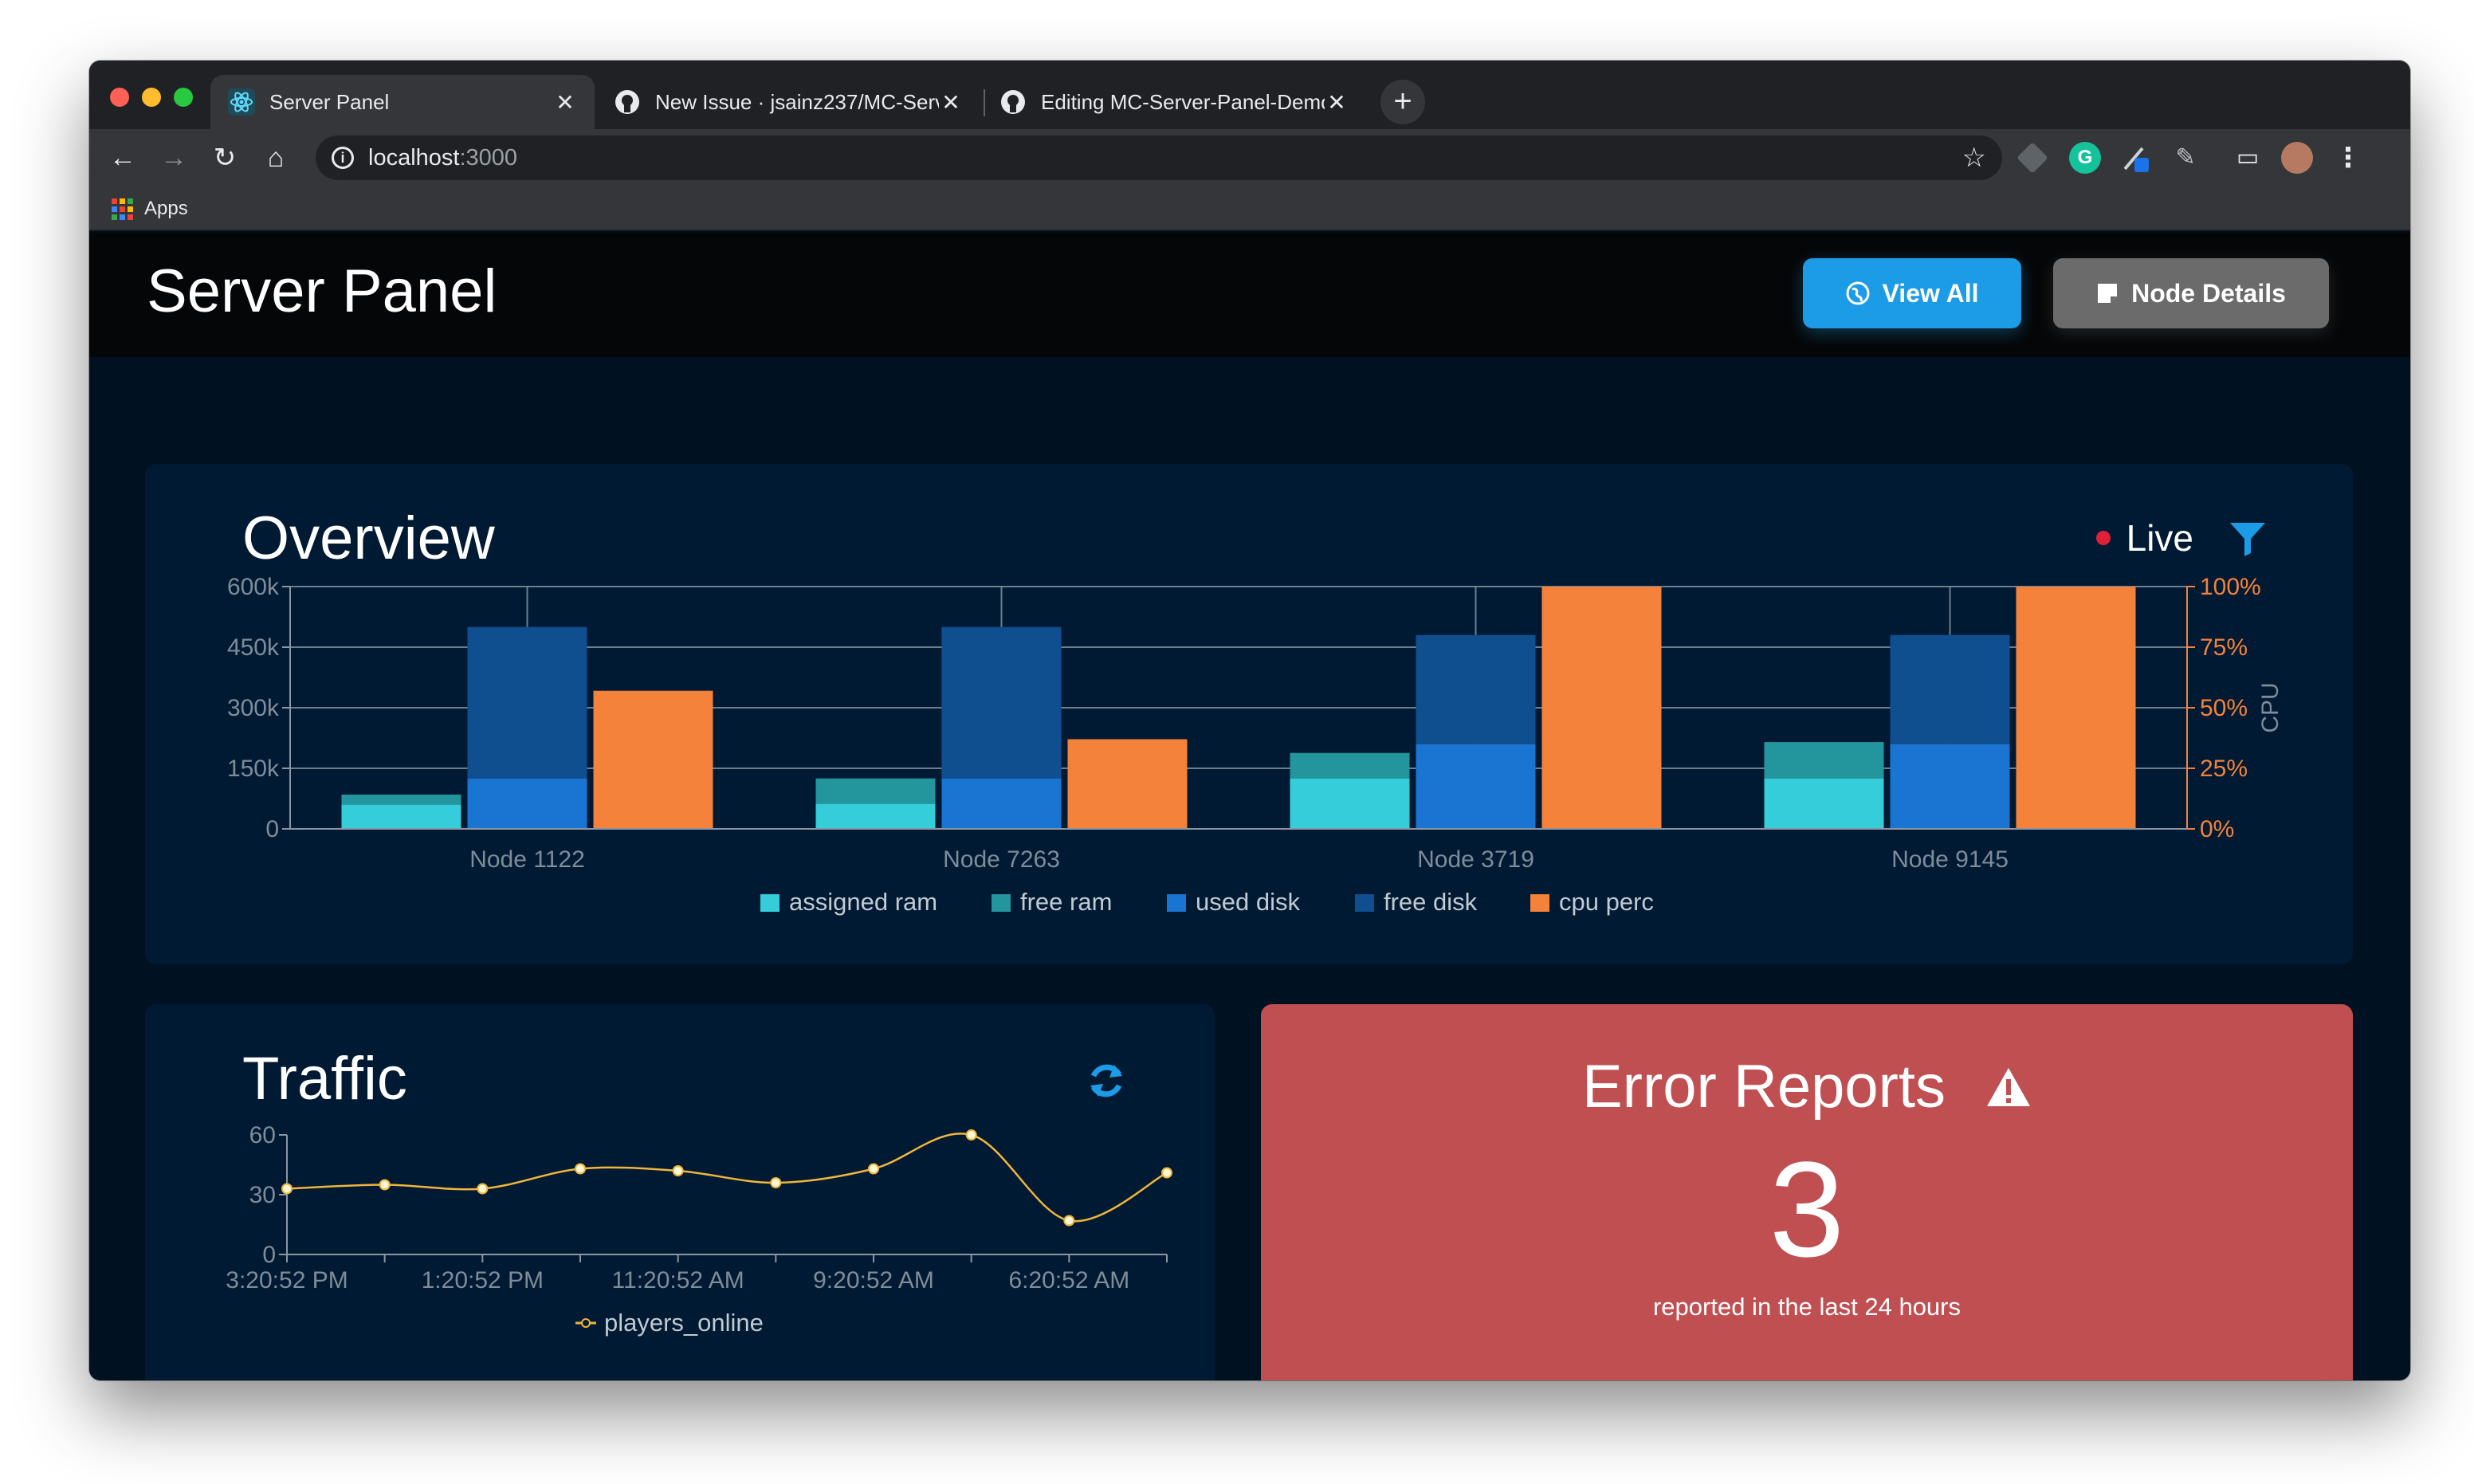 The image size is (2474, 1484). Describe the element at coordinates (1764, 1087) in the screenshot. I see `error-reports-title: Error Reports` at that location.